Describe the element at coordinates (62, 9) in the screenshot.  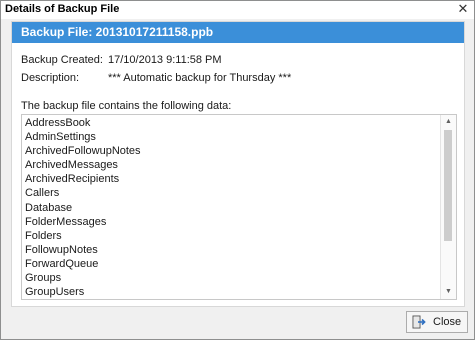
I see `window-title: Details of Backup File` at that location.